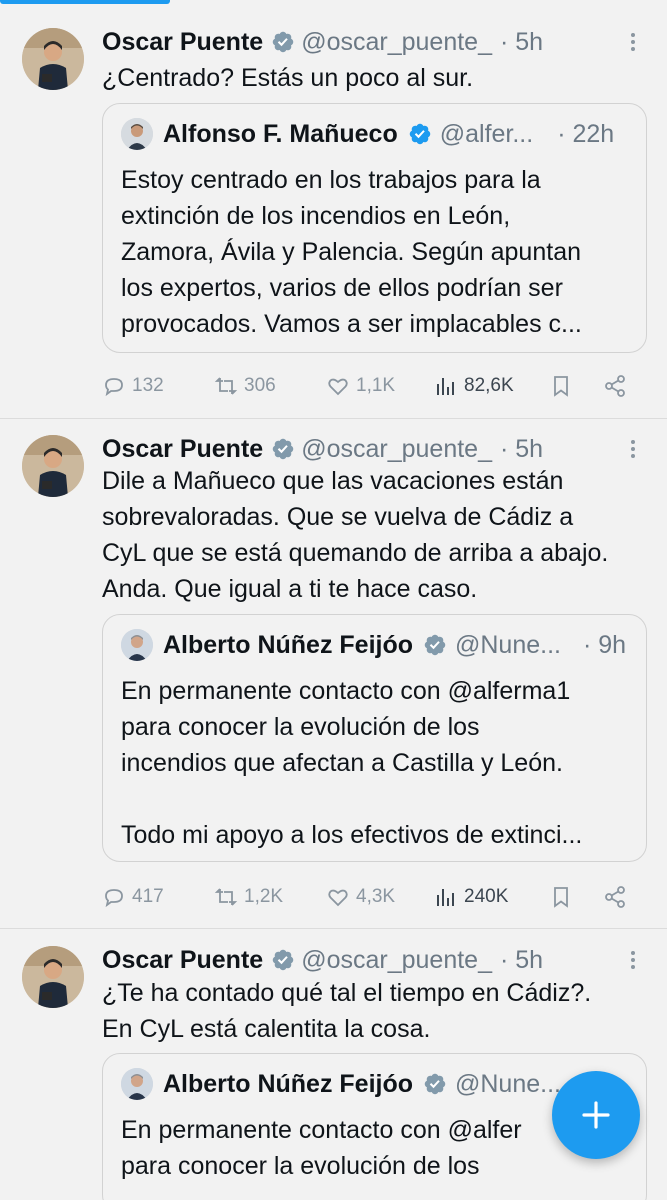  I want to click on quote-header: Alfonso F. Mañueco @alfer... · 22h, so click(367, 134).